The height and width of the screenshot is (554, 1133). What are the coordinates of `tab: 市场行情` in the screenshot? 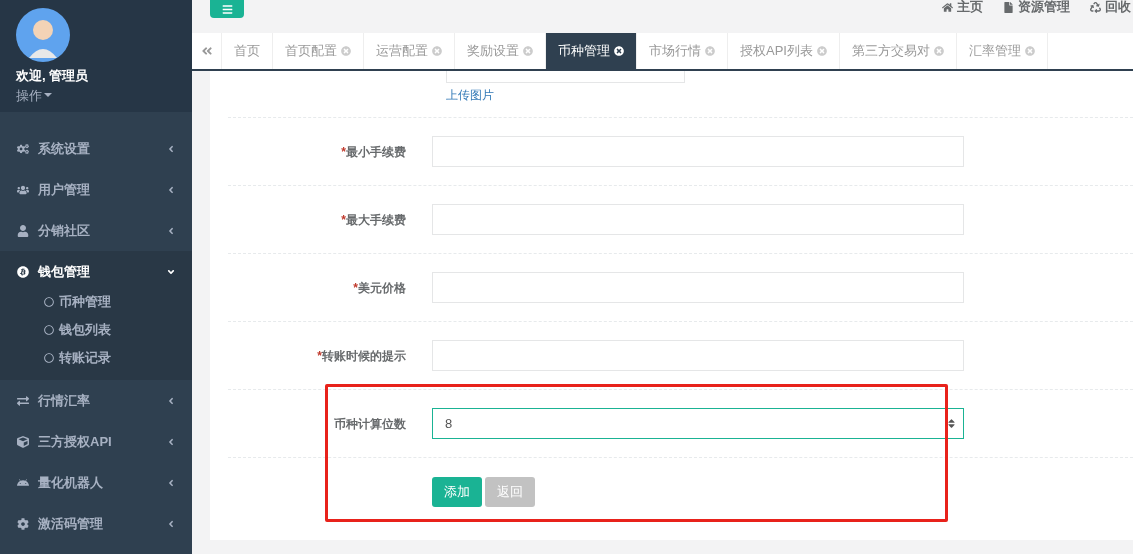 It's located at (682, 51).